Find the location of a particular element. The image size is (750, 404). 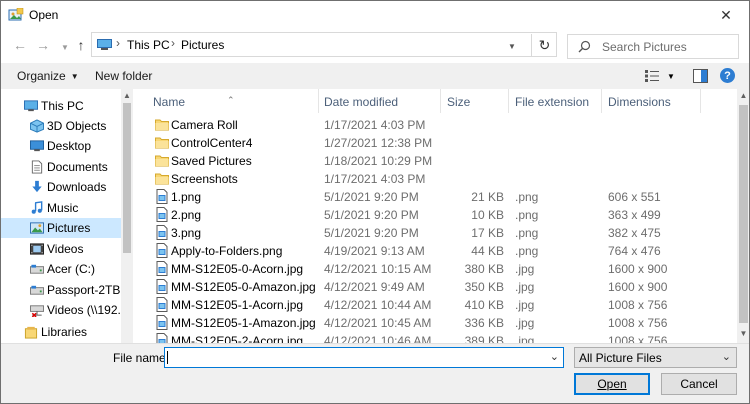

file-row: 3.png 5/1/2021 9:20 PM 17 KB .png 382 x 475 is located at coordinates (436, 233).